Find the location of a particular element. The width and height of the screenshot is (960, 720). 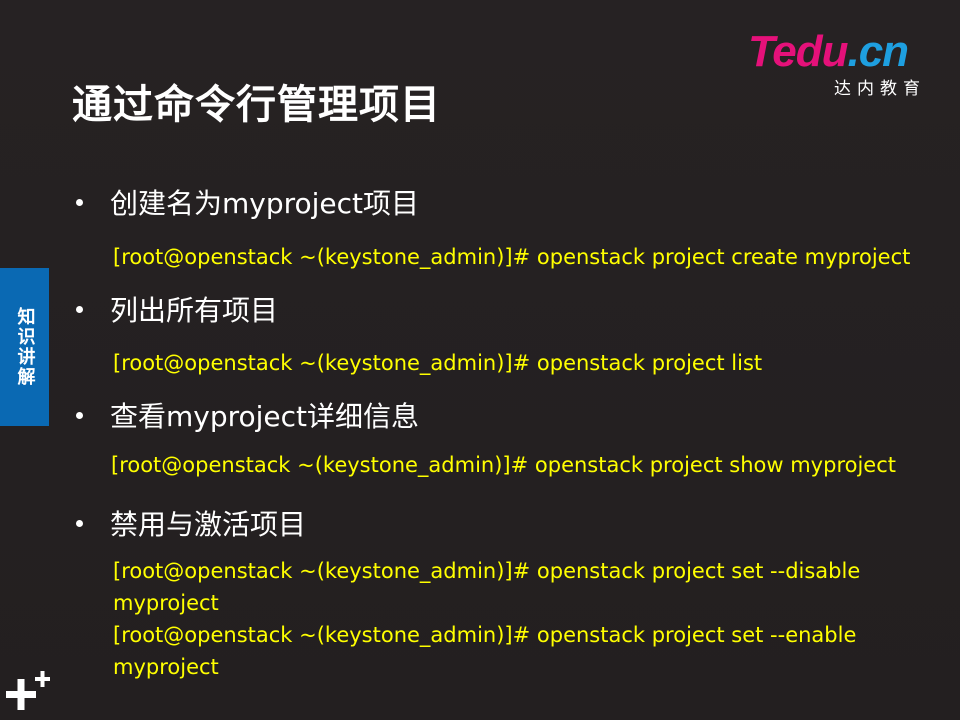

bullet-text: 列出所有项目 is located at coordinates (194, 310).